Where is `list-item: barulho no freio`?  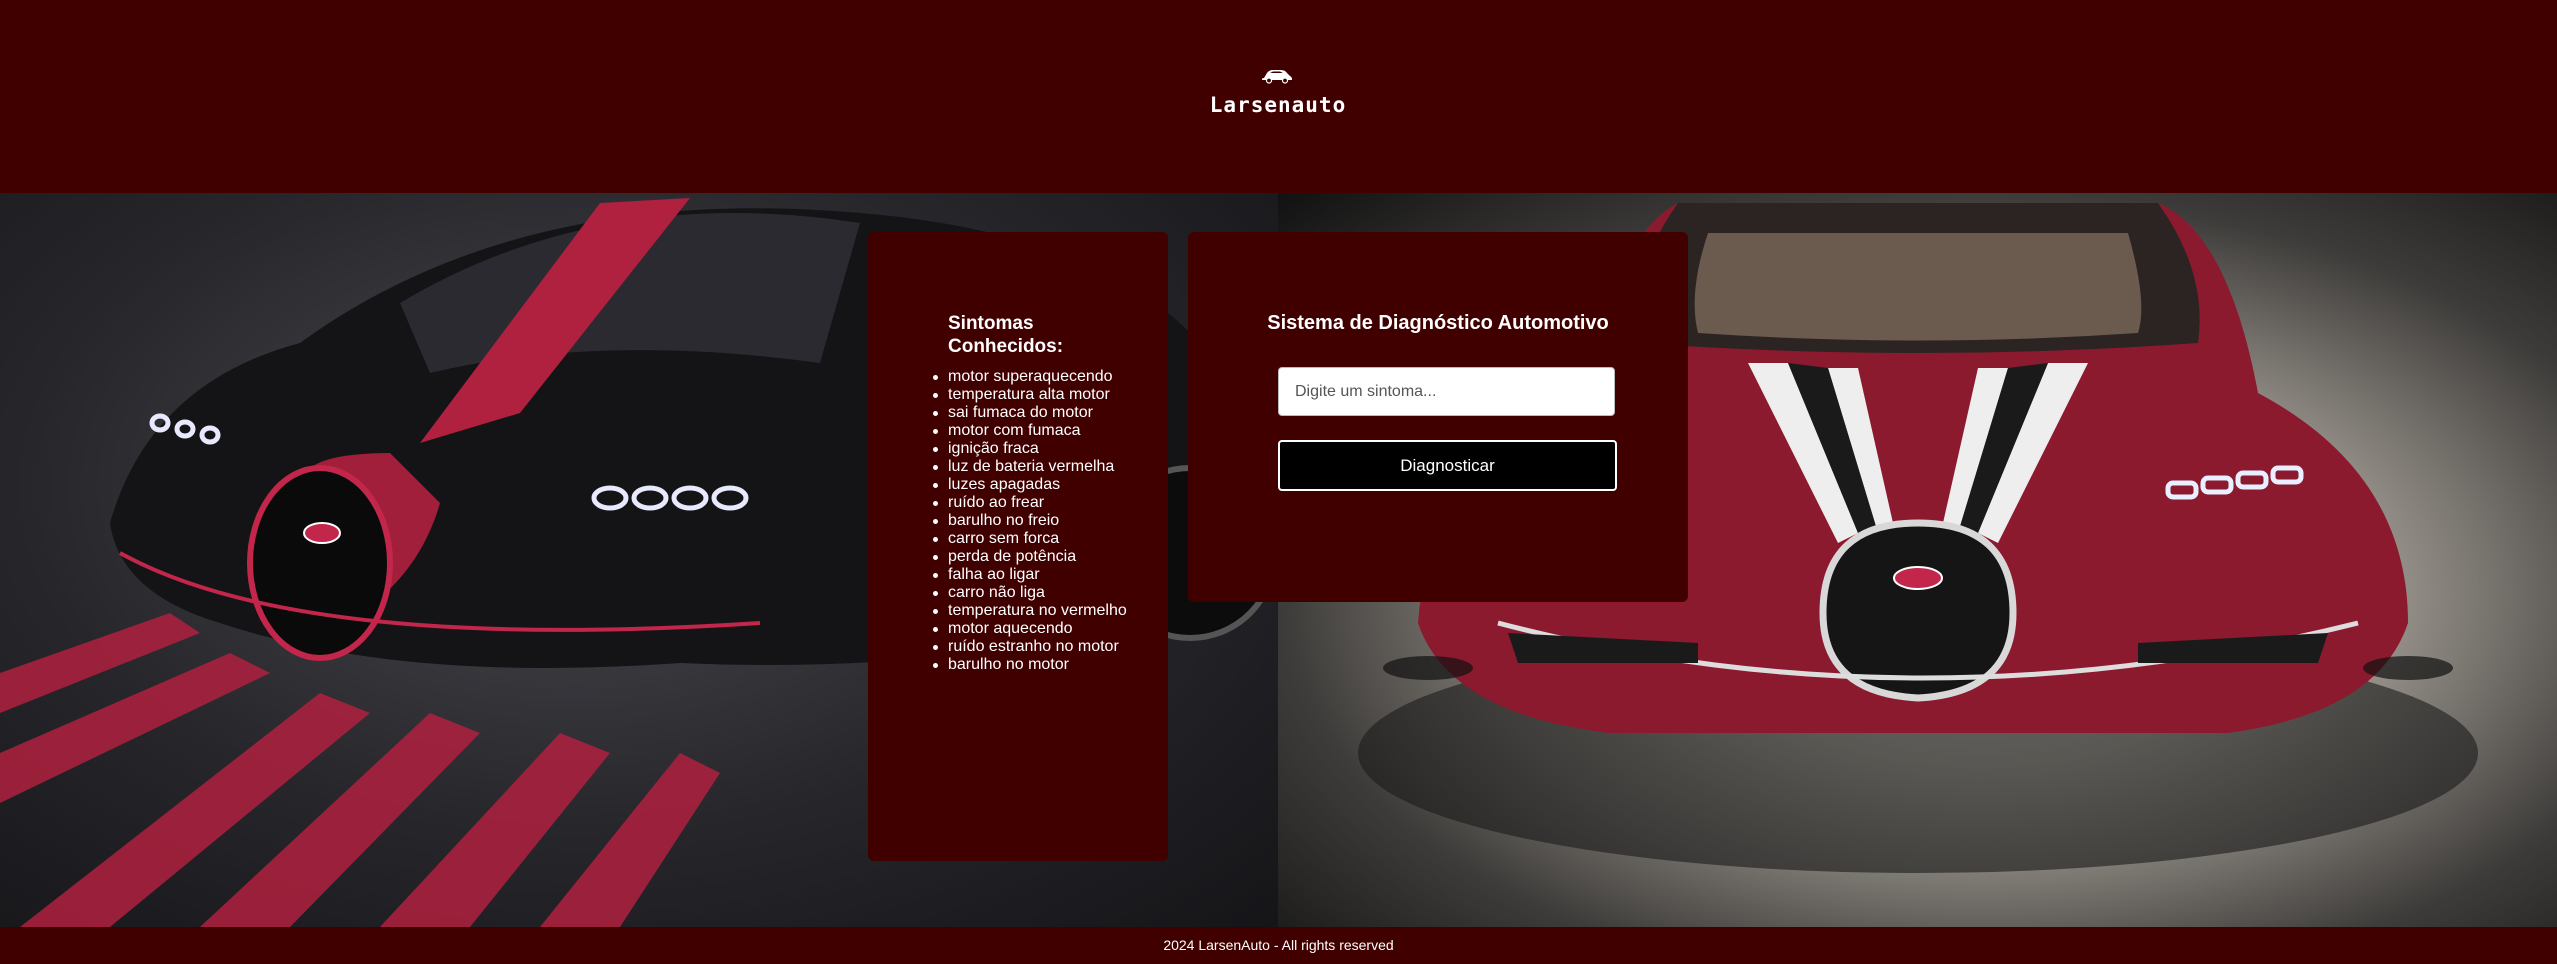 list-item: barulho no freio is located at coordinates (1030, 521).